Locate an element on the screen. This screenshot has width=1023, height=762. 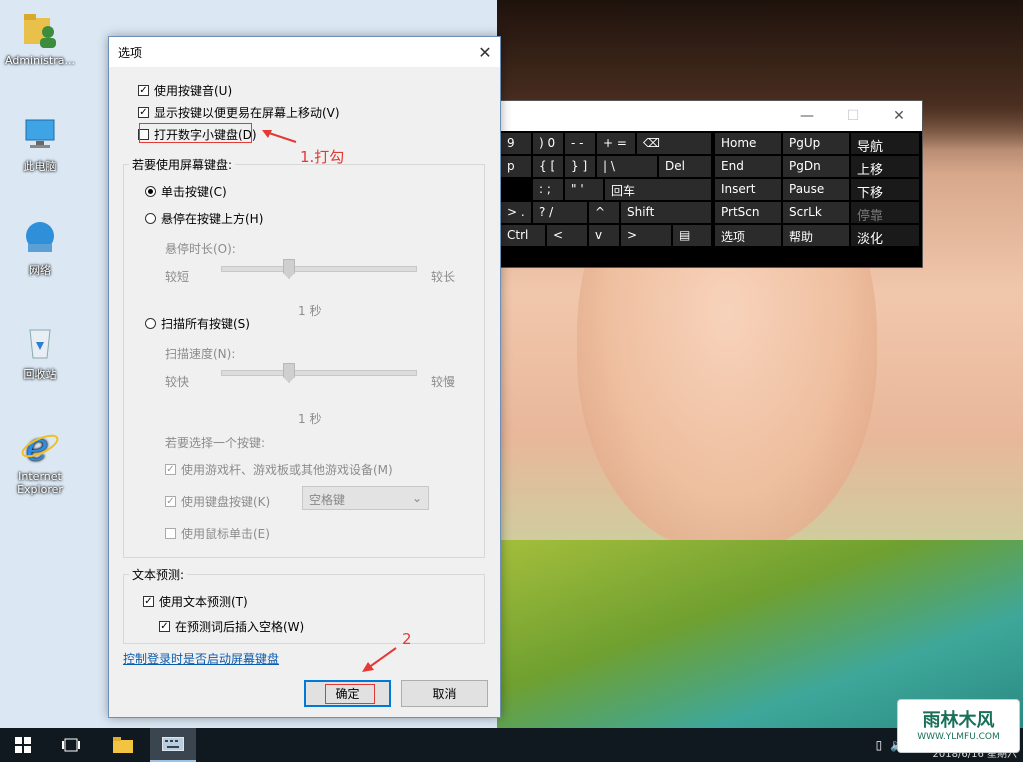
watermark-title: 雨林木风 is located at coordinates (958, 720).